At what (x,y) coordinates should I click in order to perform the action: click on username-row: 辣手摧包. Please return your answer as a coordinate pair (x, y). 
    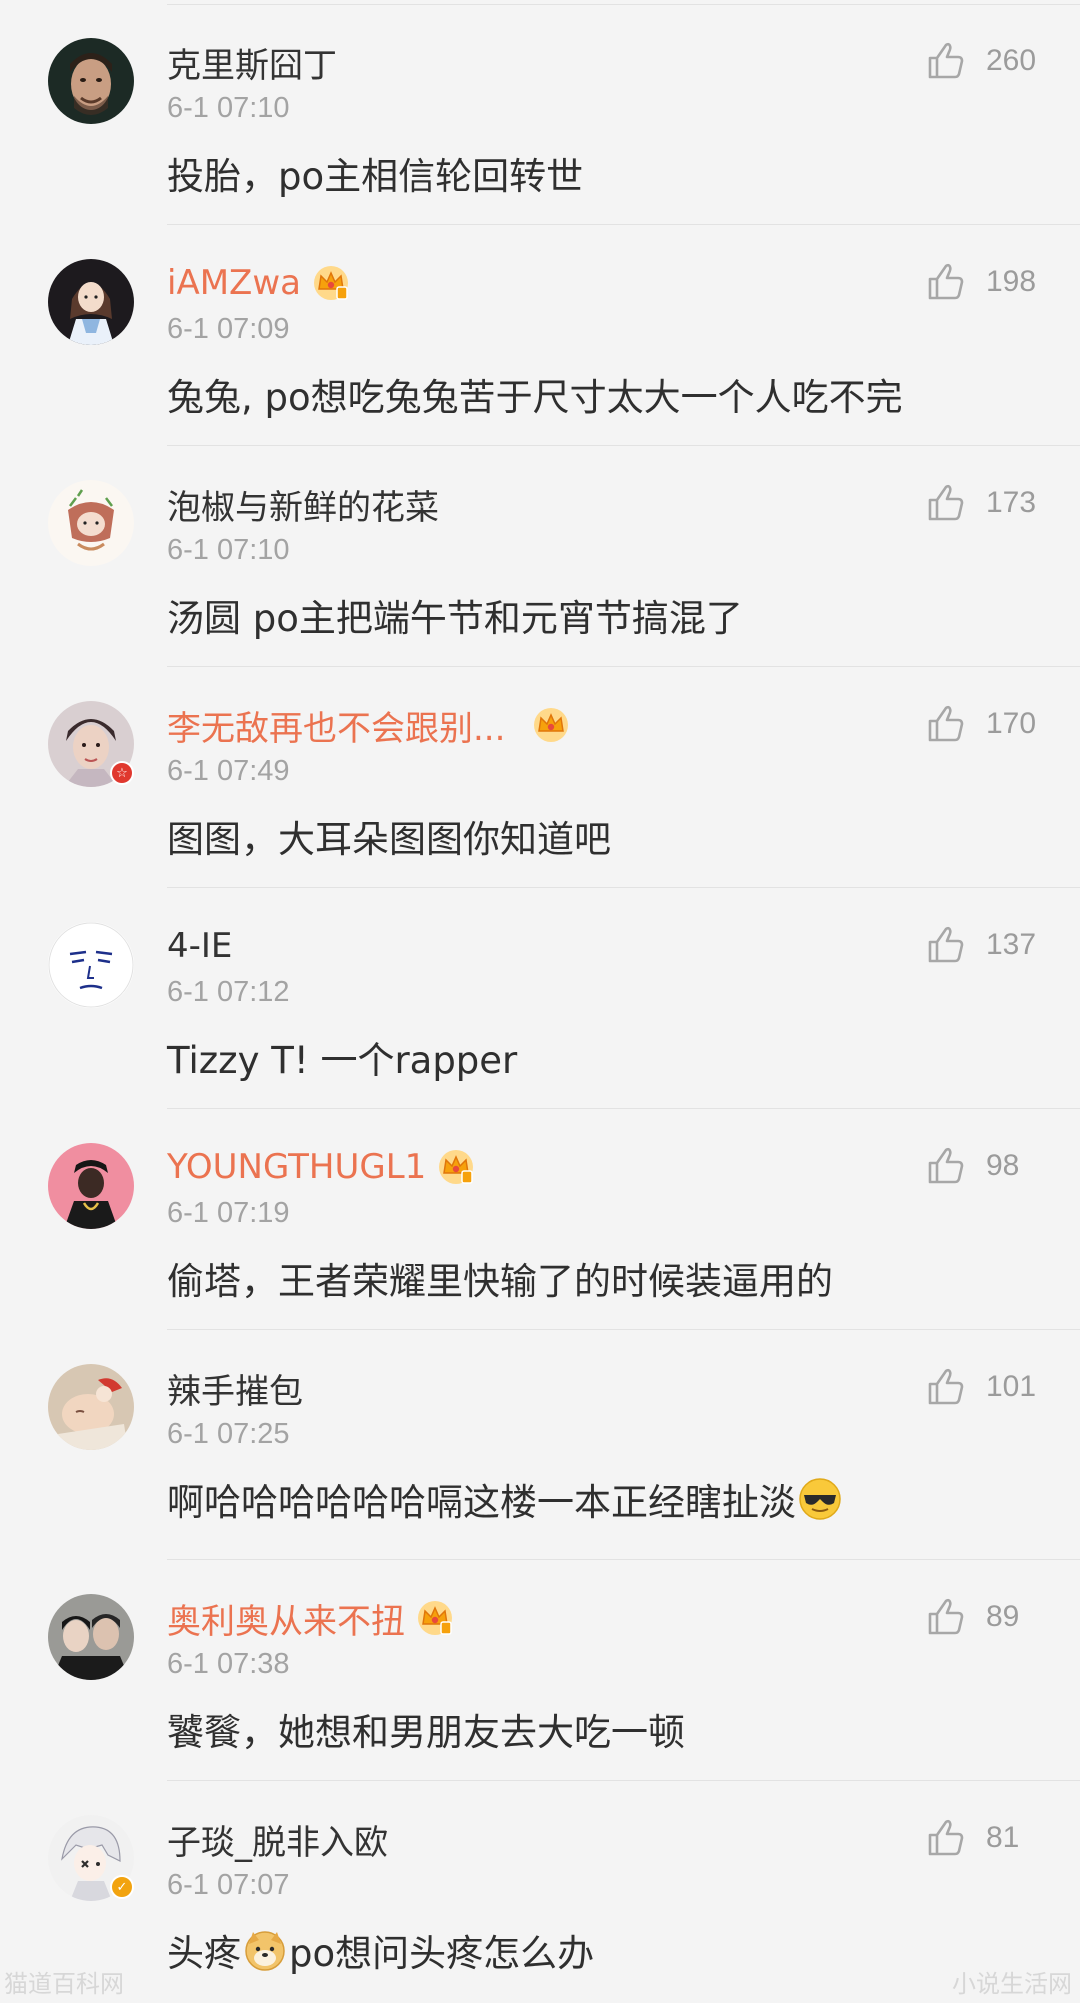
    Looking at the image, I should click on (235, 1388).